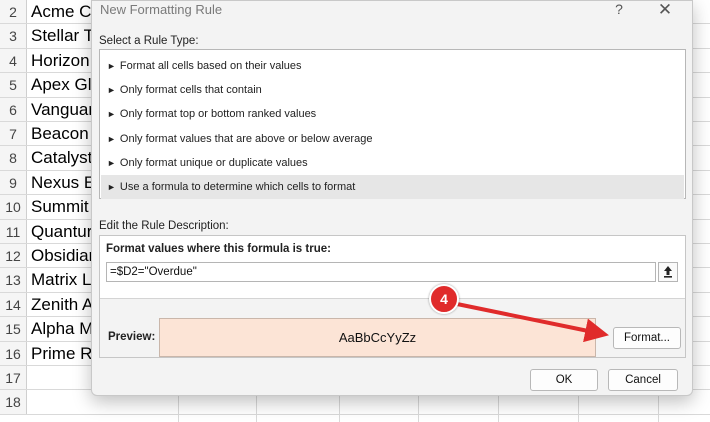 Image resolution: width=710 pixels, height=422 pixels. What do you see at coordinates (13, 207) in the screenshot?
I see `row-number: 10` at bounding box center [13, 207].